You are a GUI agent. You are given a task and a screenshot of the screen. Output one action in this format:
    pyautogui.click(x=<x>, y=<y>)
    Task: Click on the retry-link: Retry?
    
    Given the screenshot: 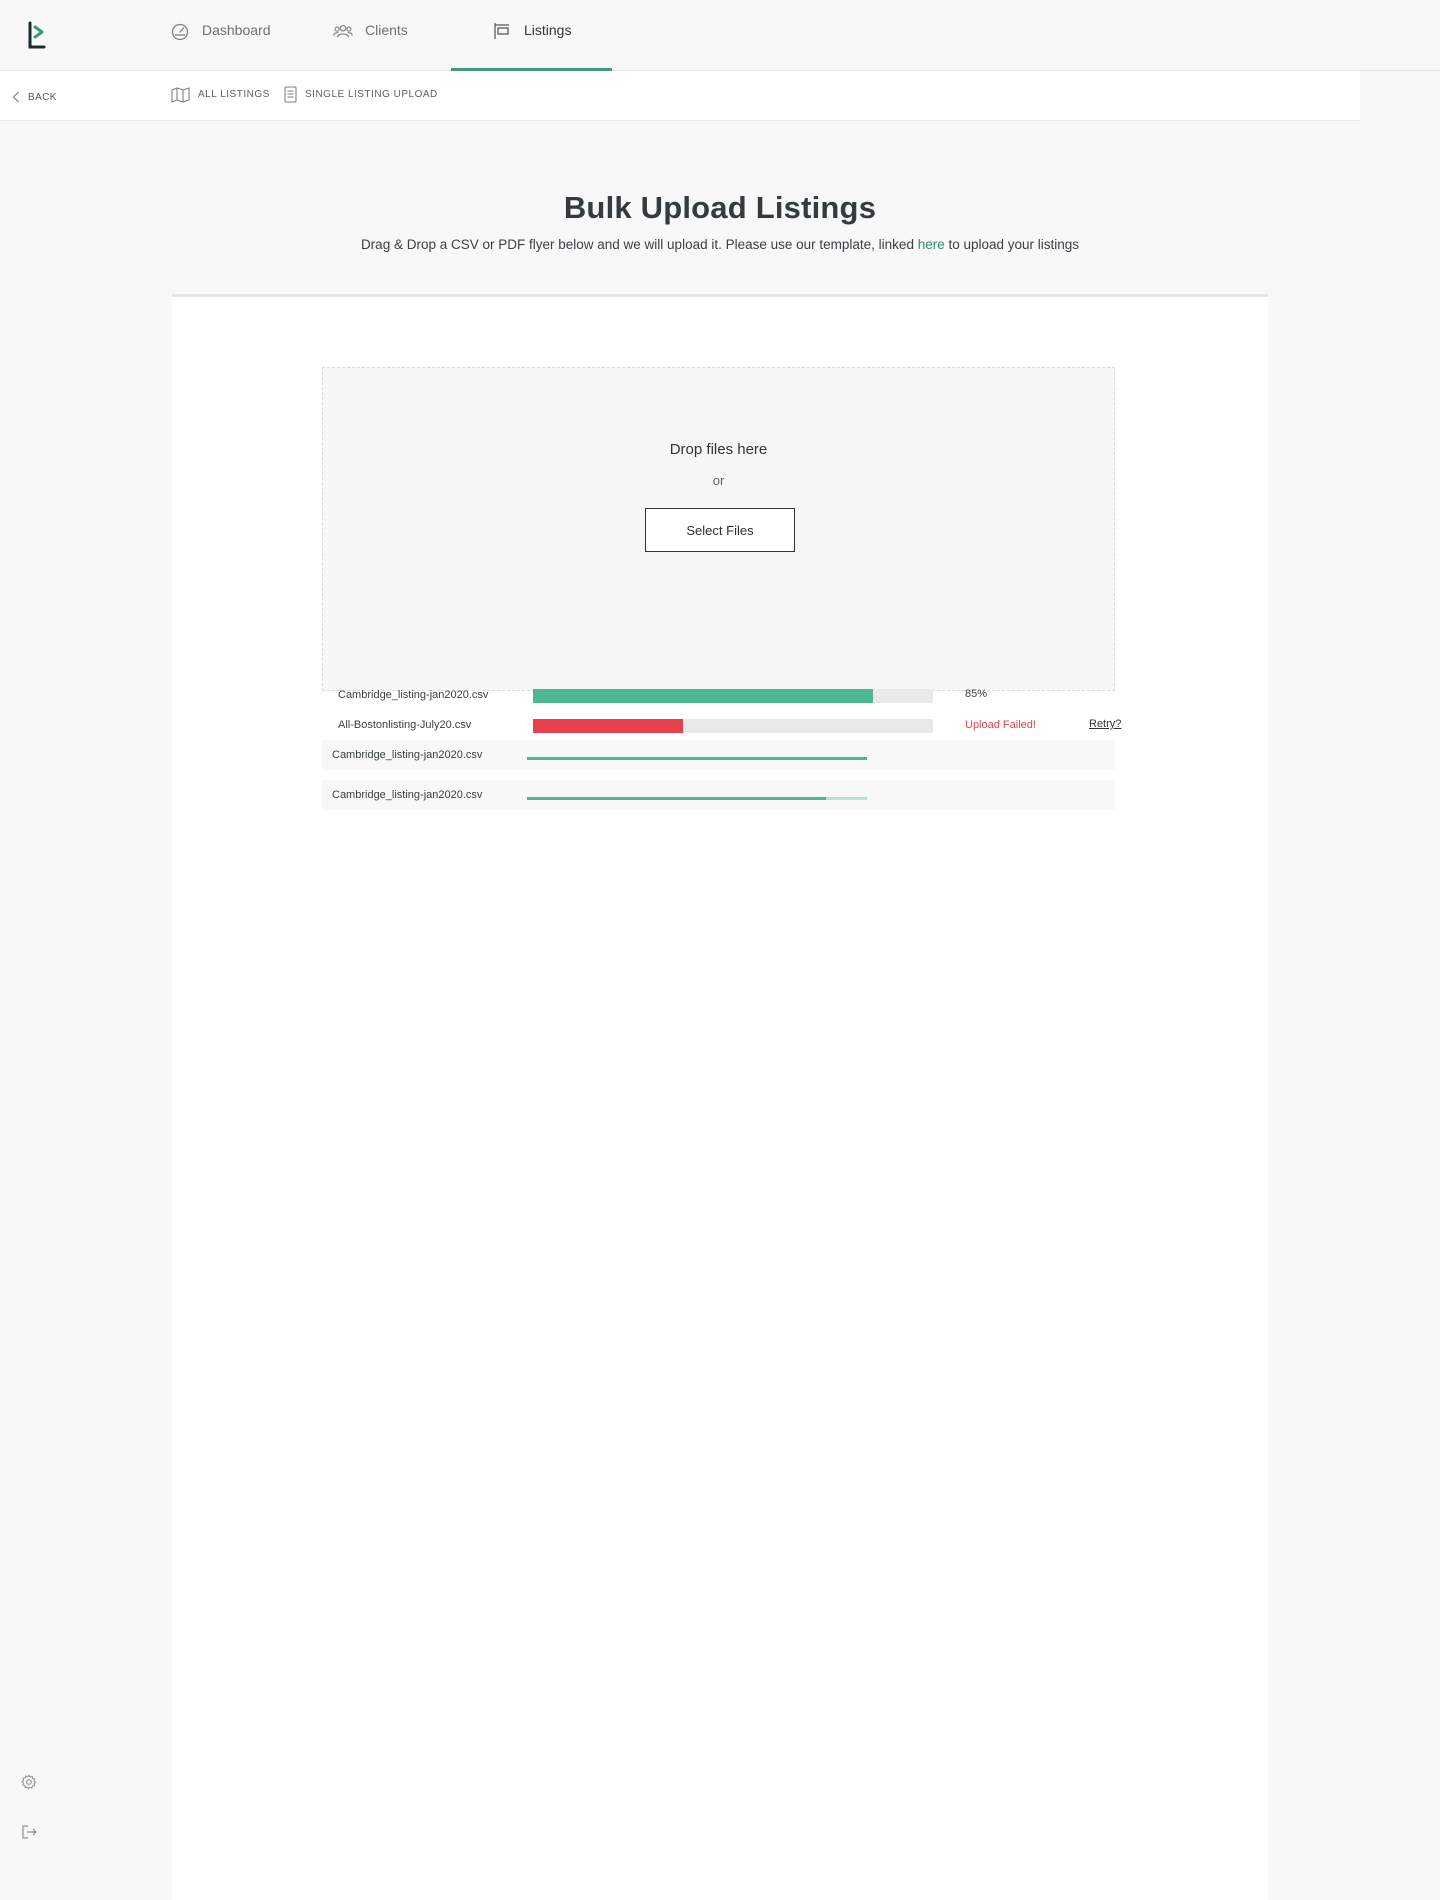 What is the action you would take?
    pyautogui.click(x=1105, y=724)
    